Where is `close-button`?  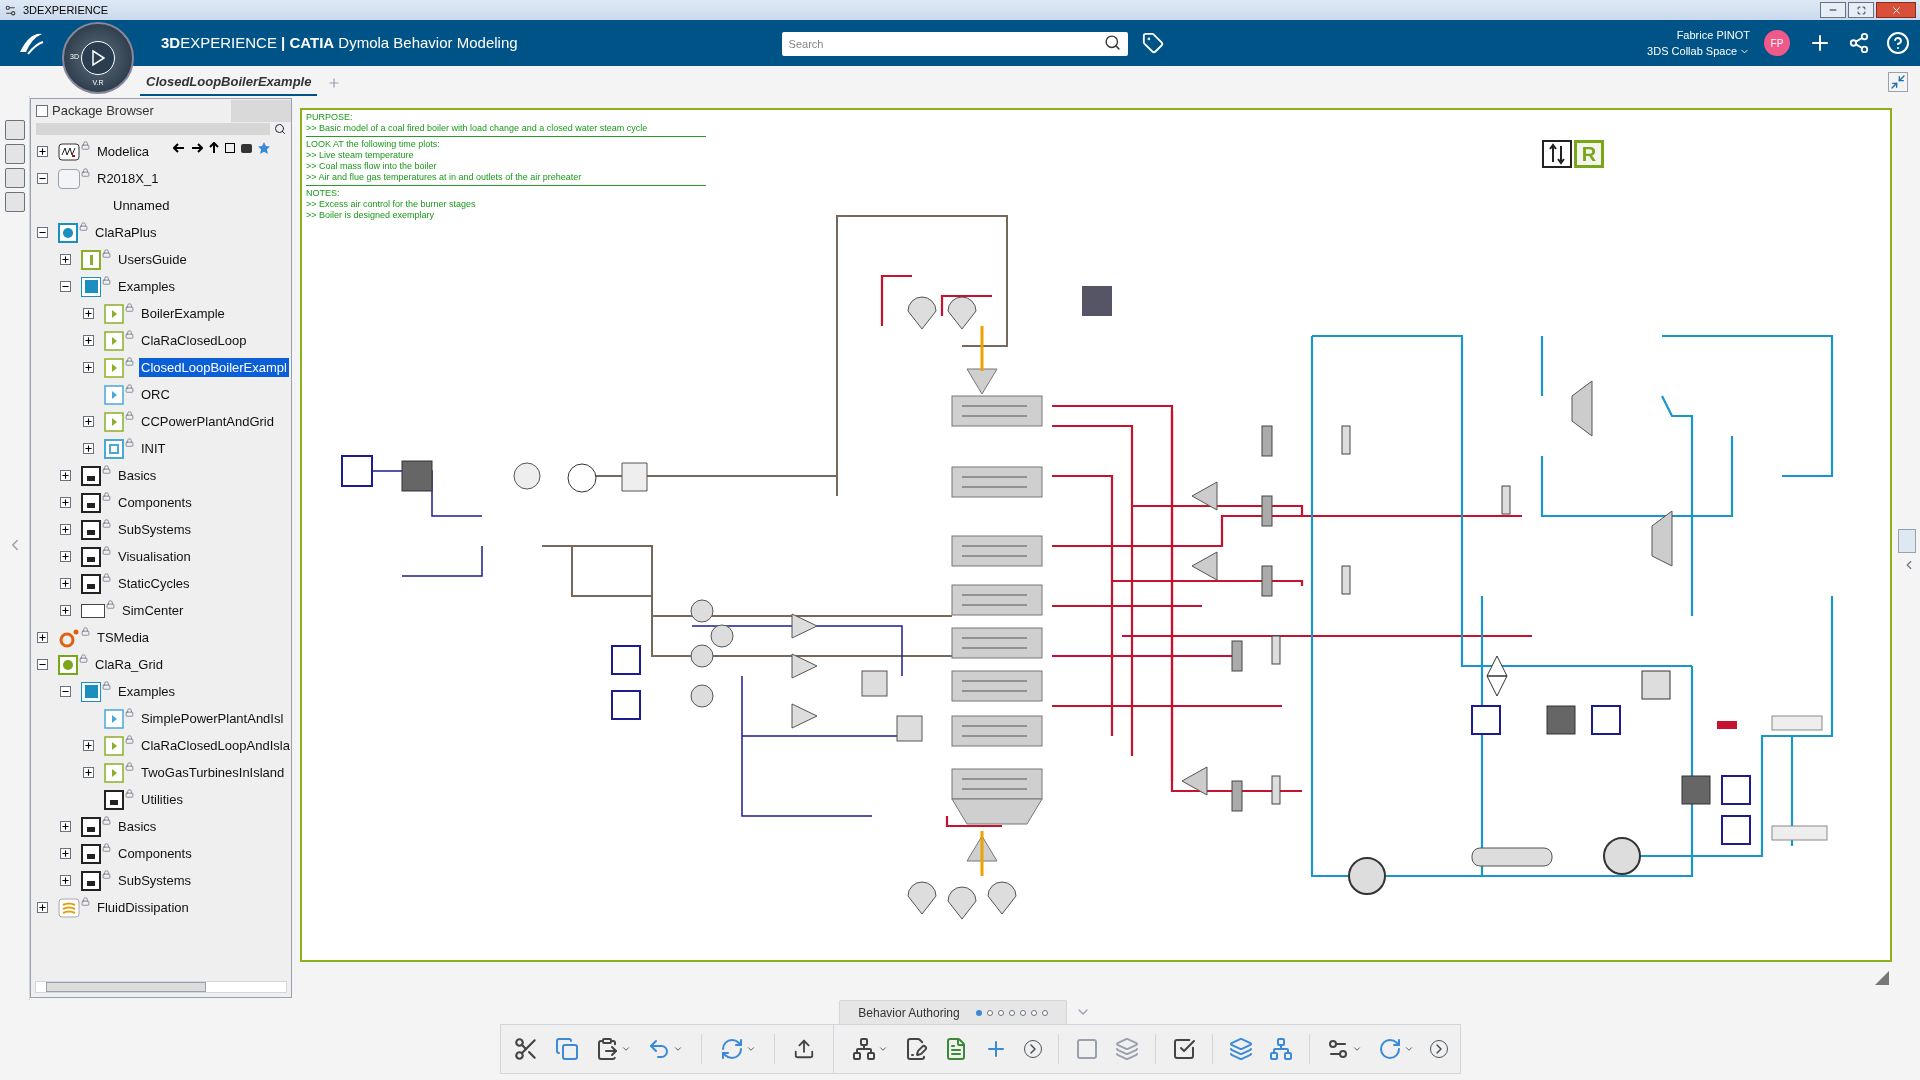 close-button is located at coordinates (1896, 10).